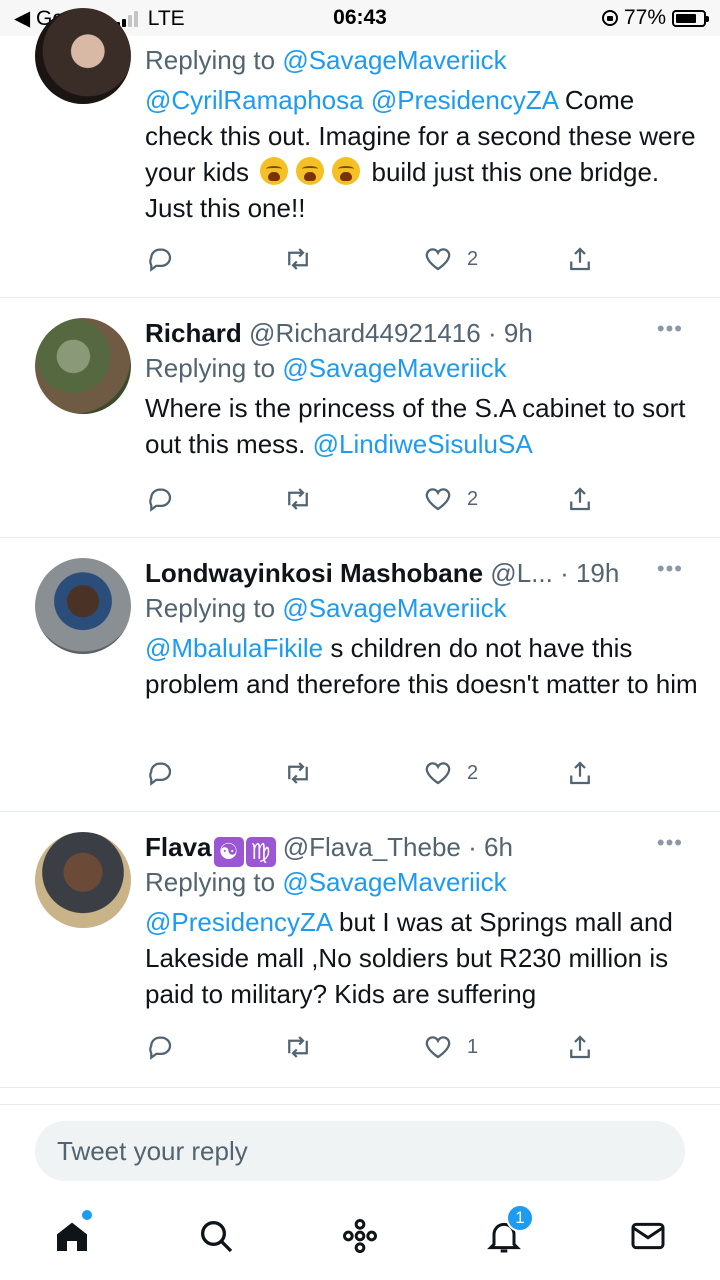 This screenshot has height=1280, width=720. What do you see at coordinates (314, 573) in the screenshot?
I see `display-name: Londwayinkosi Mashobane` at bounding box center [314, 573].